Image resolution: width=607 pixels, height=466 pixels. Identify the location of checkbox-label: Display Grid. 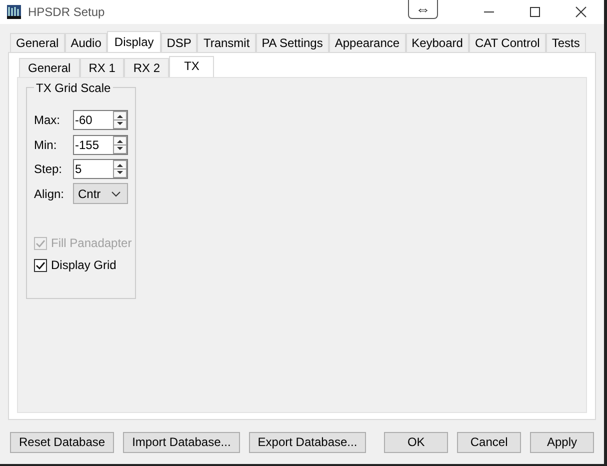
(83, 265).